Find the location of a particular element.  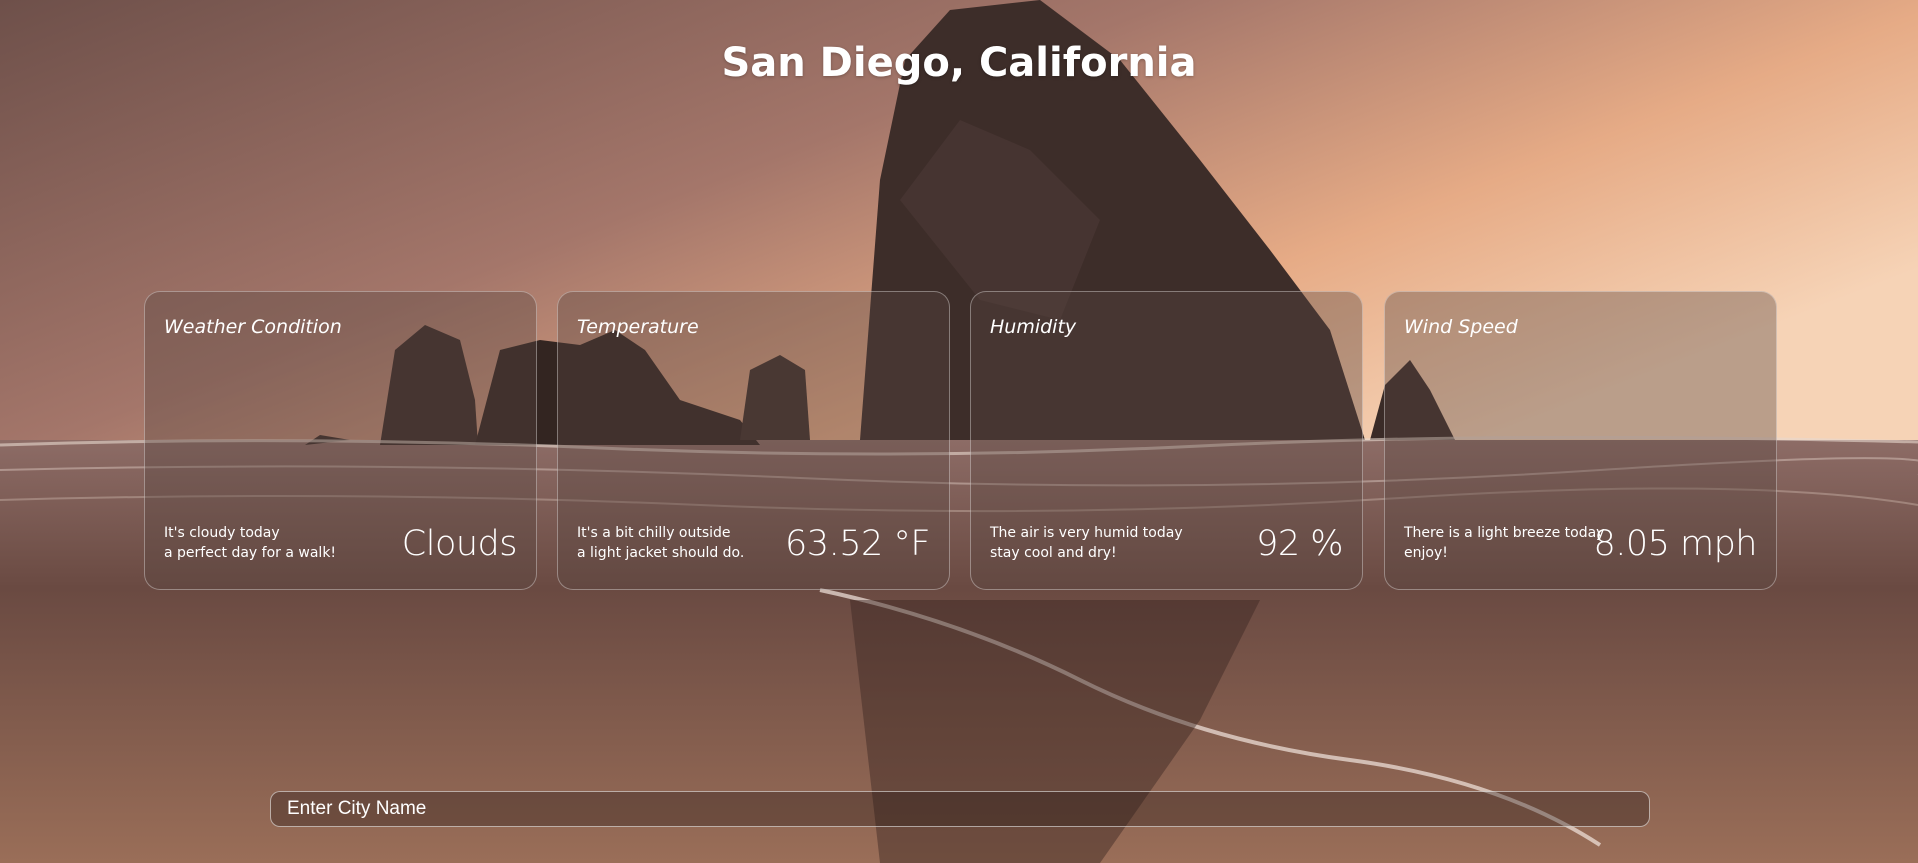

card-description: There is a light breeze today enjoy! is located at coordinates (1504, 543).